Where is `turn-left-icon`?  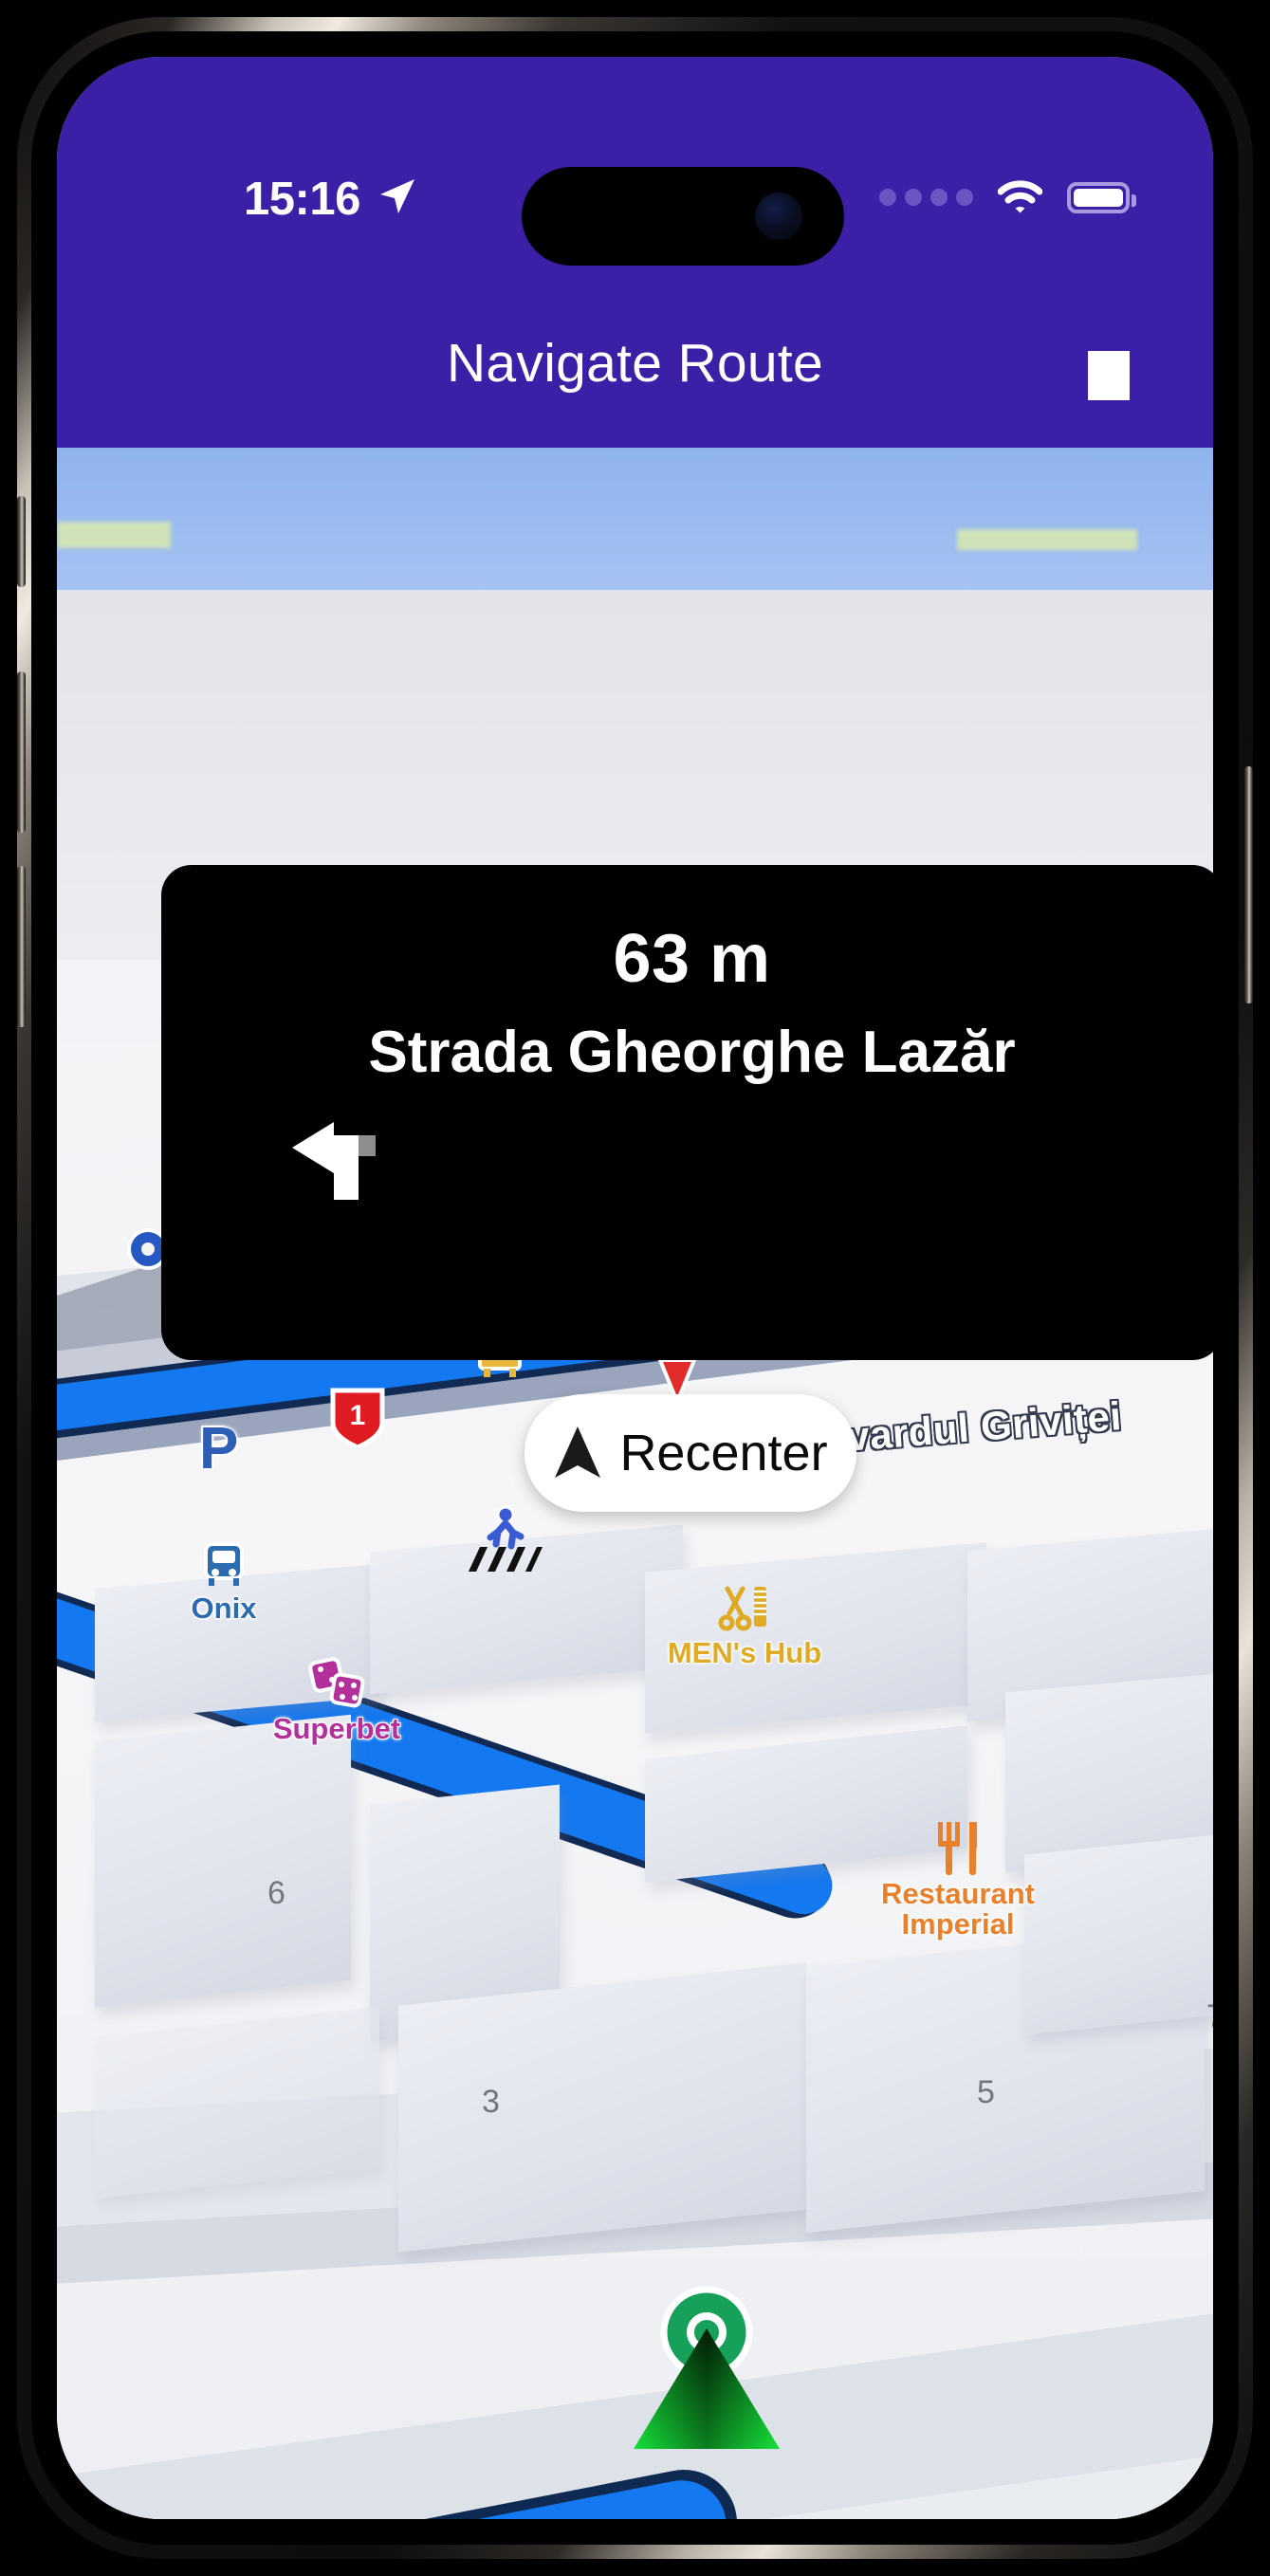
turn-left-icon is located at coordinates (334, 1161).